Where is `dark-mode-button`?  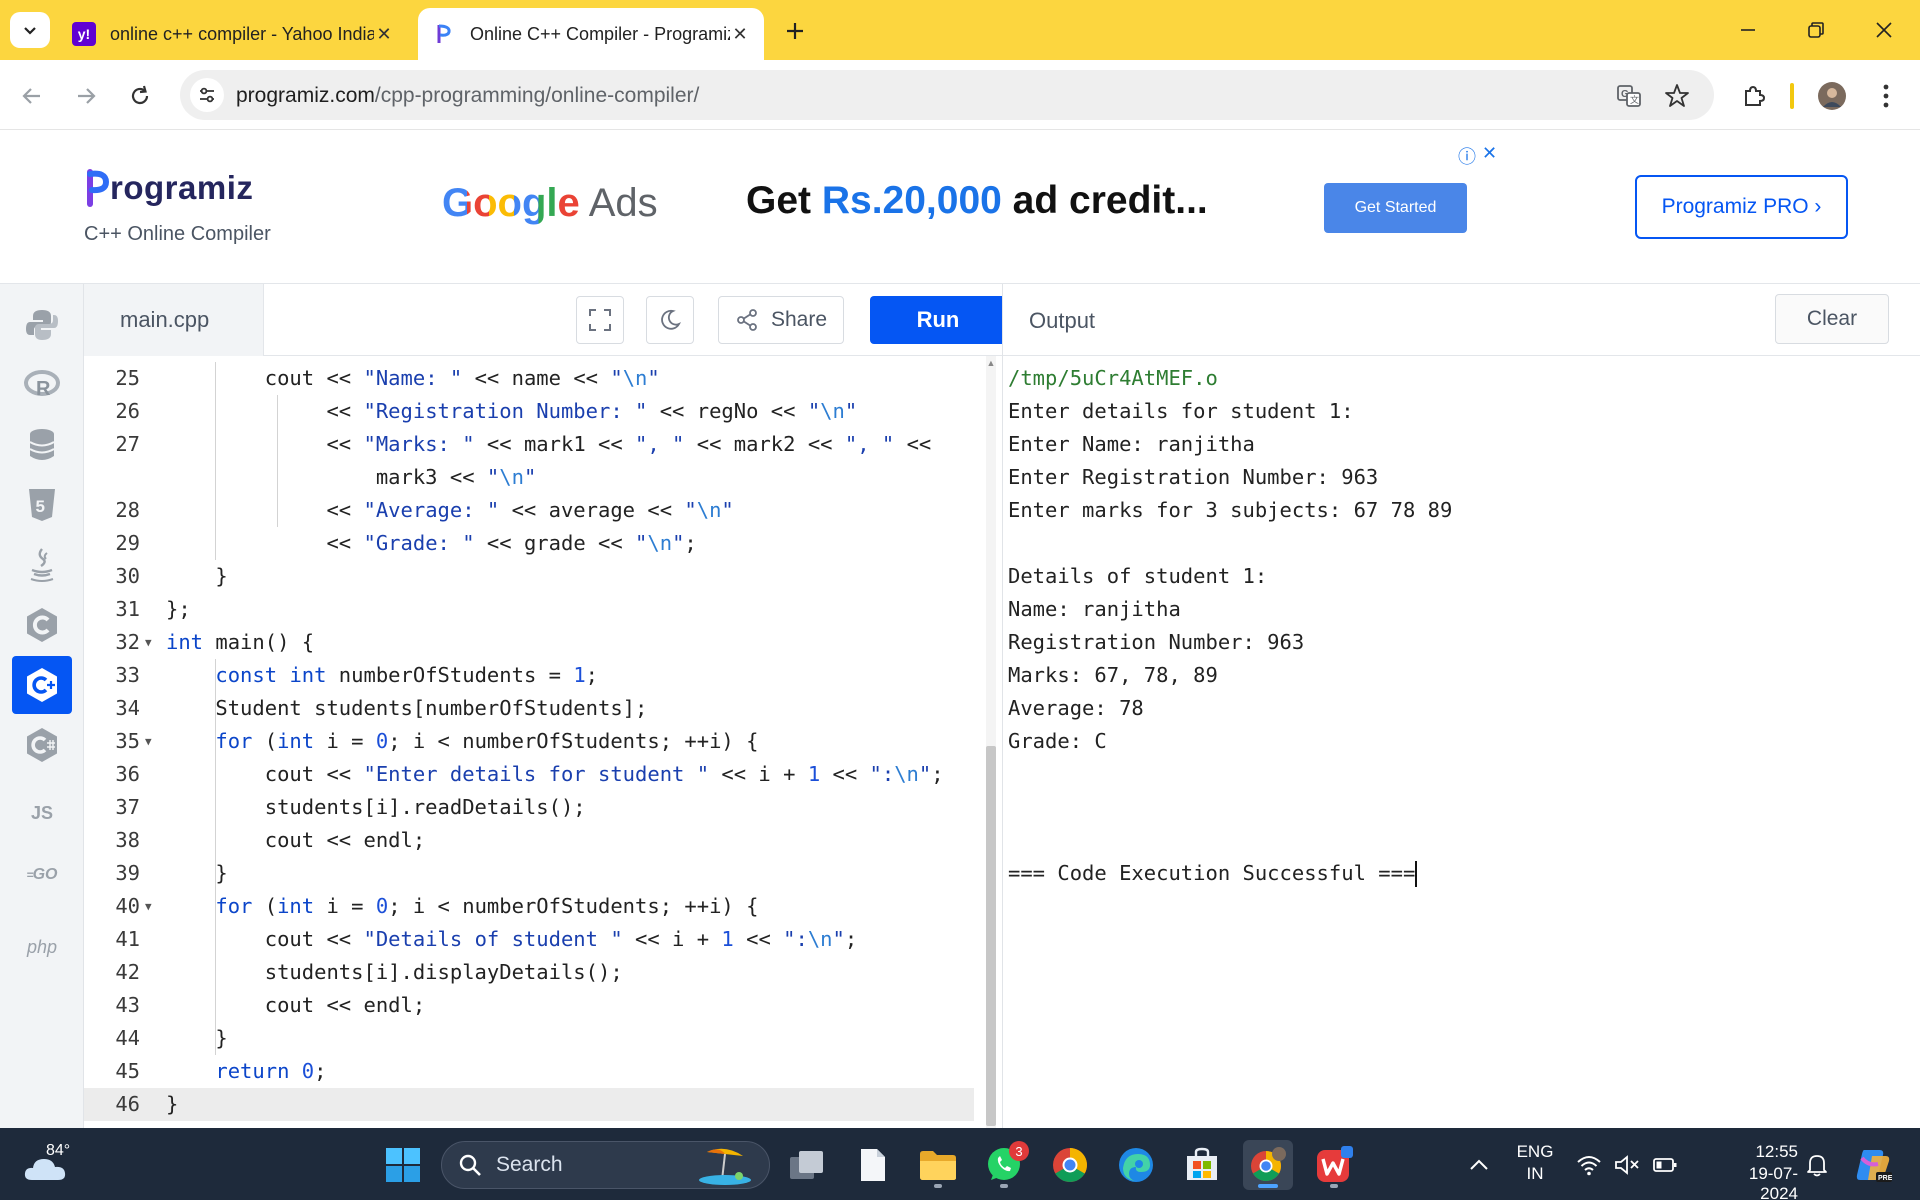
dark-mode-button is located at coordinates (670, 320).